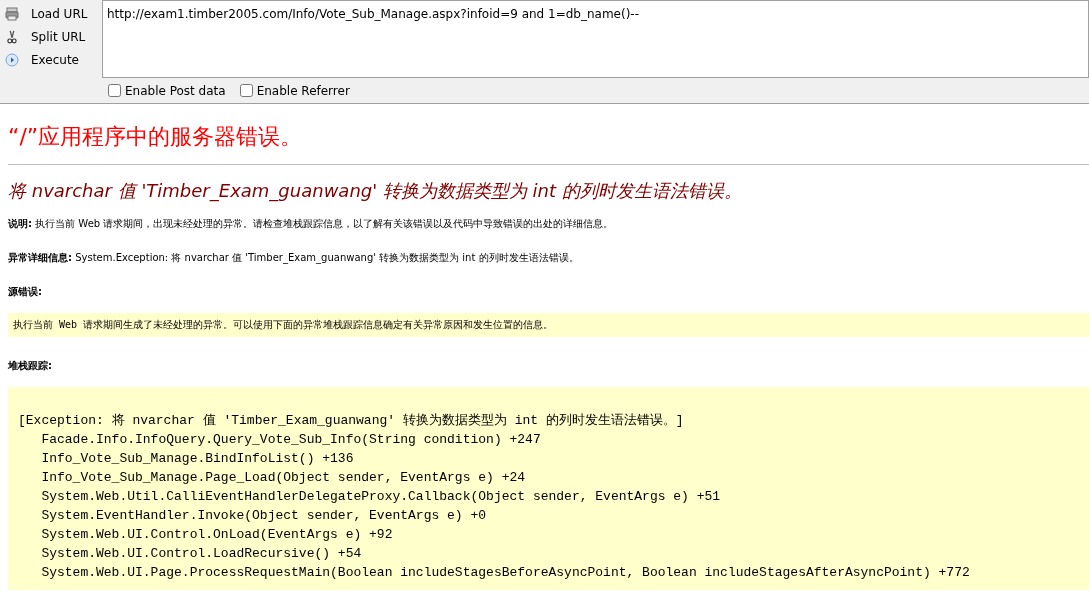 This screenshot has height=605, width=1089. Describe the element at coordinates (291, 440) in the screenshot. I see `stack-trace-line: Facade.Info.InfoQuery.Query_Vote_Sub_Info(String condition) +247` at that location.